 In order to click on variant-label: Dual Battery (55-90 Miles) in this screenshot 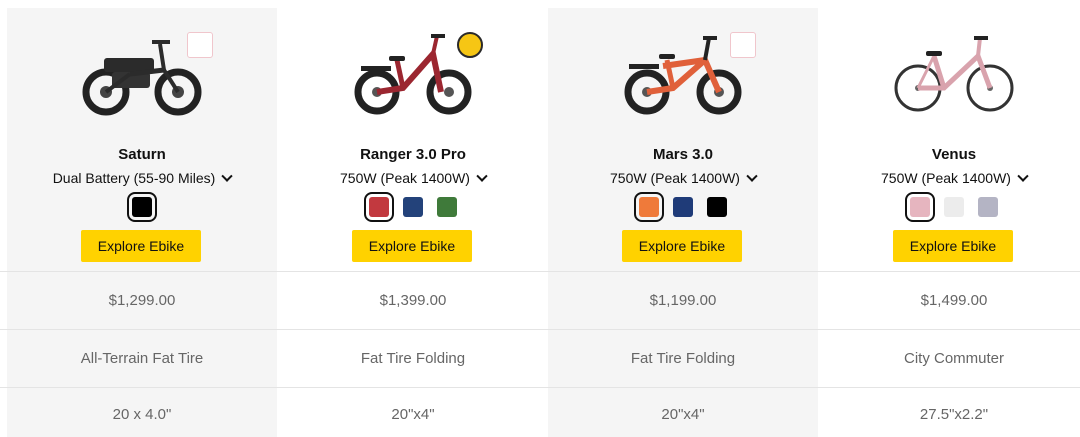, I will do `click(134, 178)`.